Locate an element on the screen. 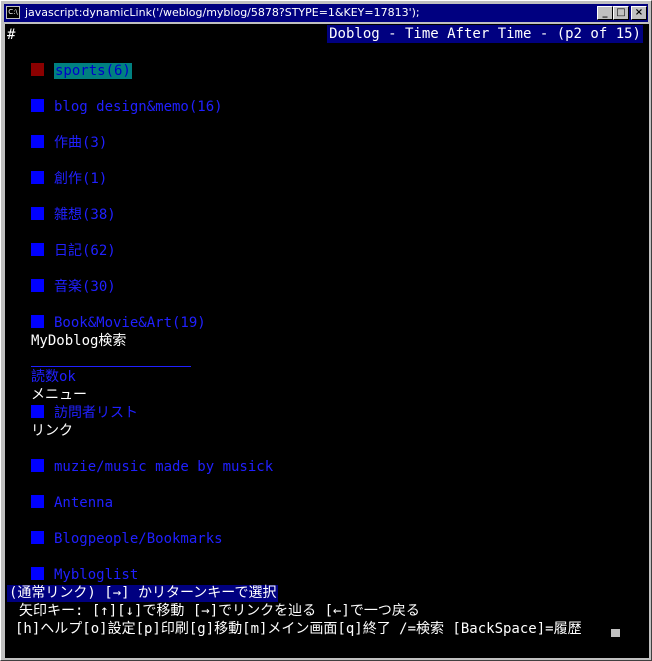 The width and height of the screenshot is (652, 661). list-item: Book&Movie&Art(19) is located at coordinates (118, 323).